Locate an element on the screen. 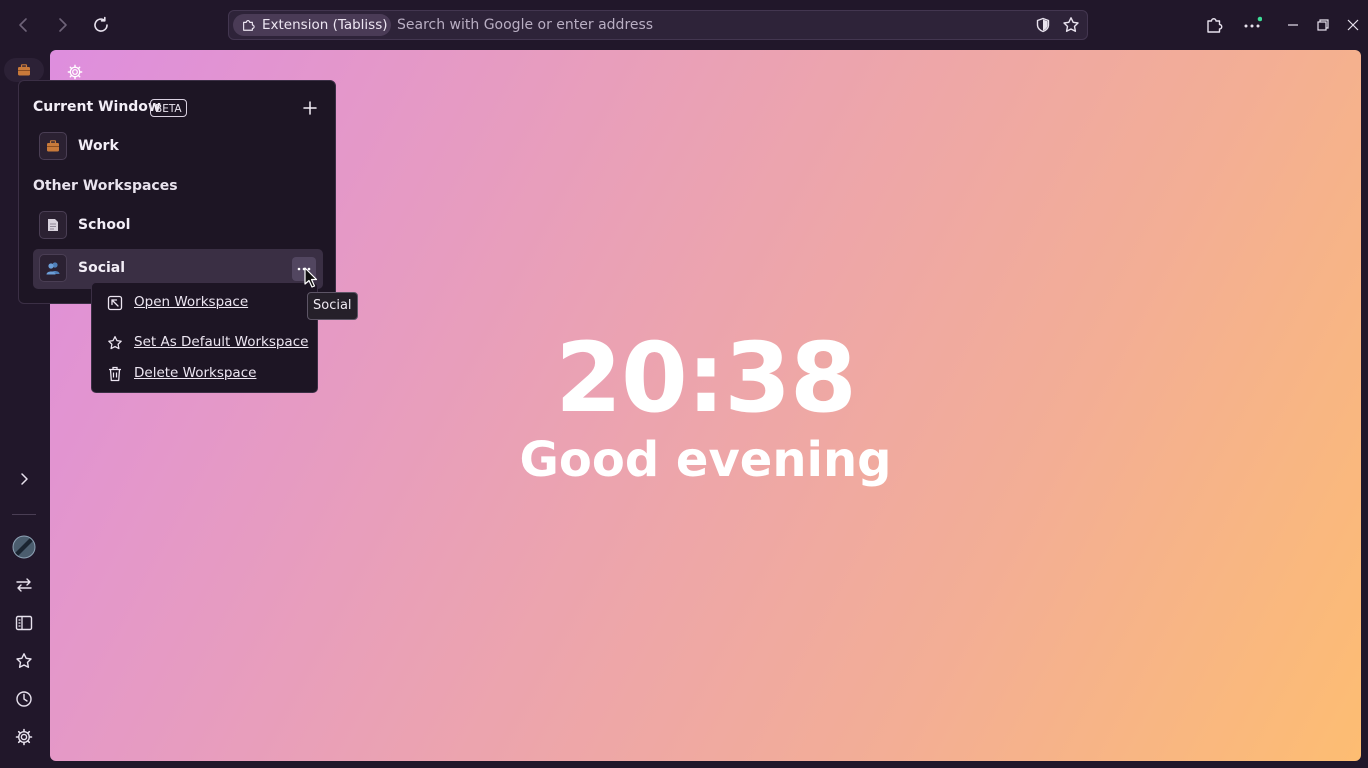 This screenshot has width=1368, height=768. close-window-button is located at coordinates (1353, 25).